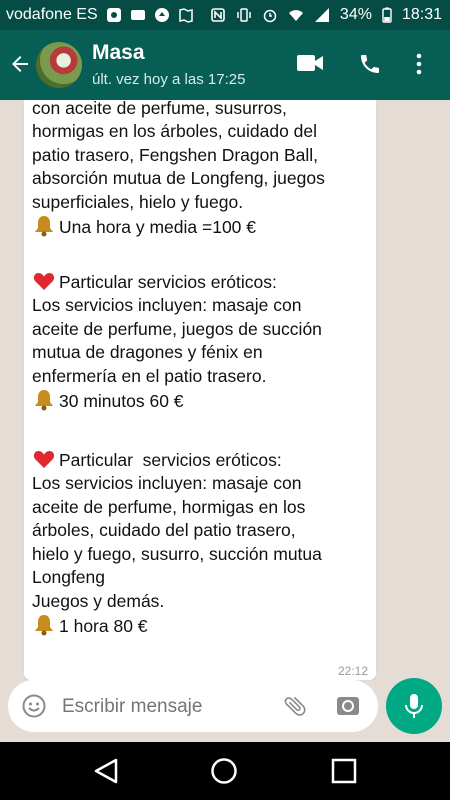  What do you see at coordinates (147, 352) in the screenshot?
I see `message-line: mutua de dragones y fénix en` at bounding box center [147, 352].